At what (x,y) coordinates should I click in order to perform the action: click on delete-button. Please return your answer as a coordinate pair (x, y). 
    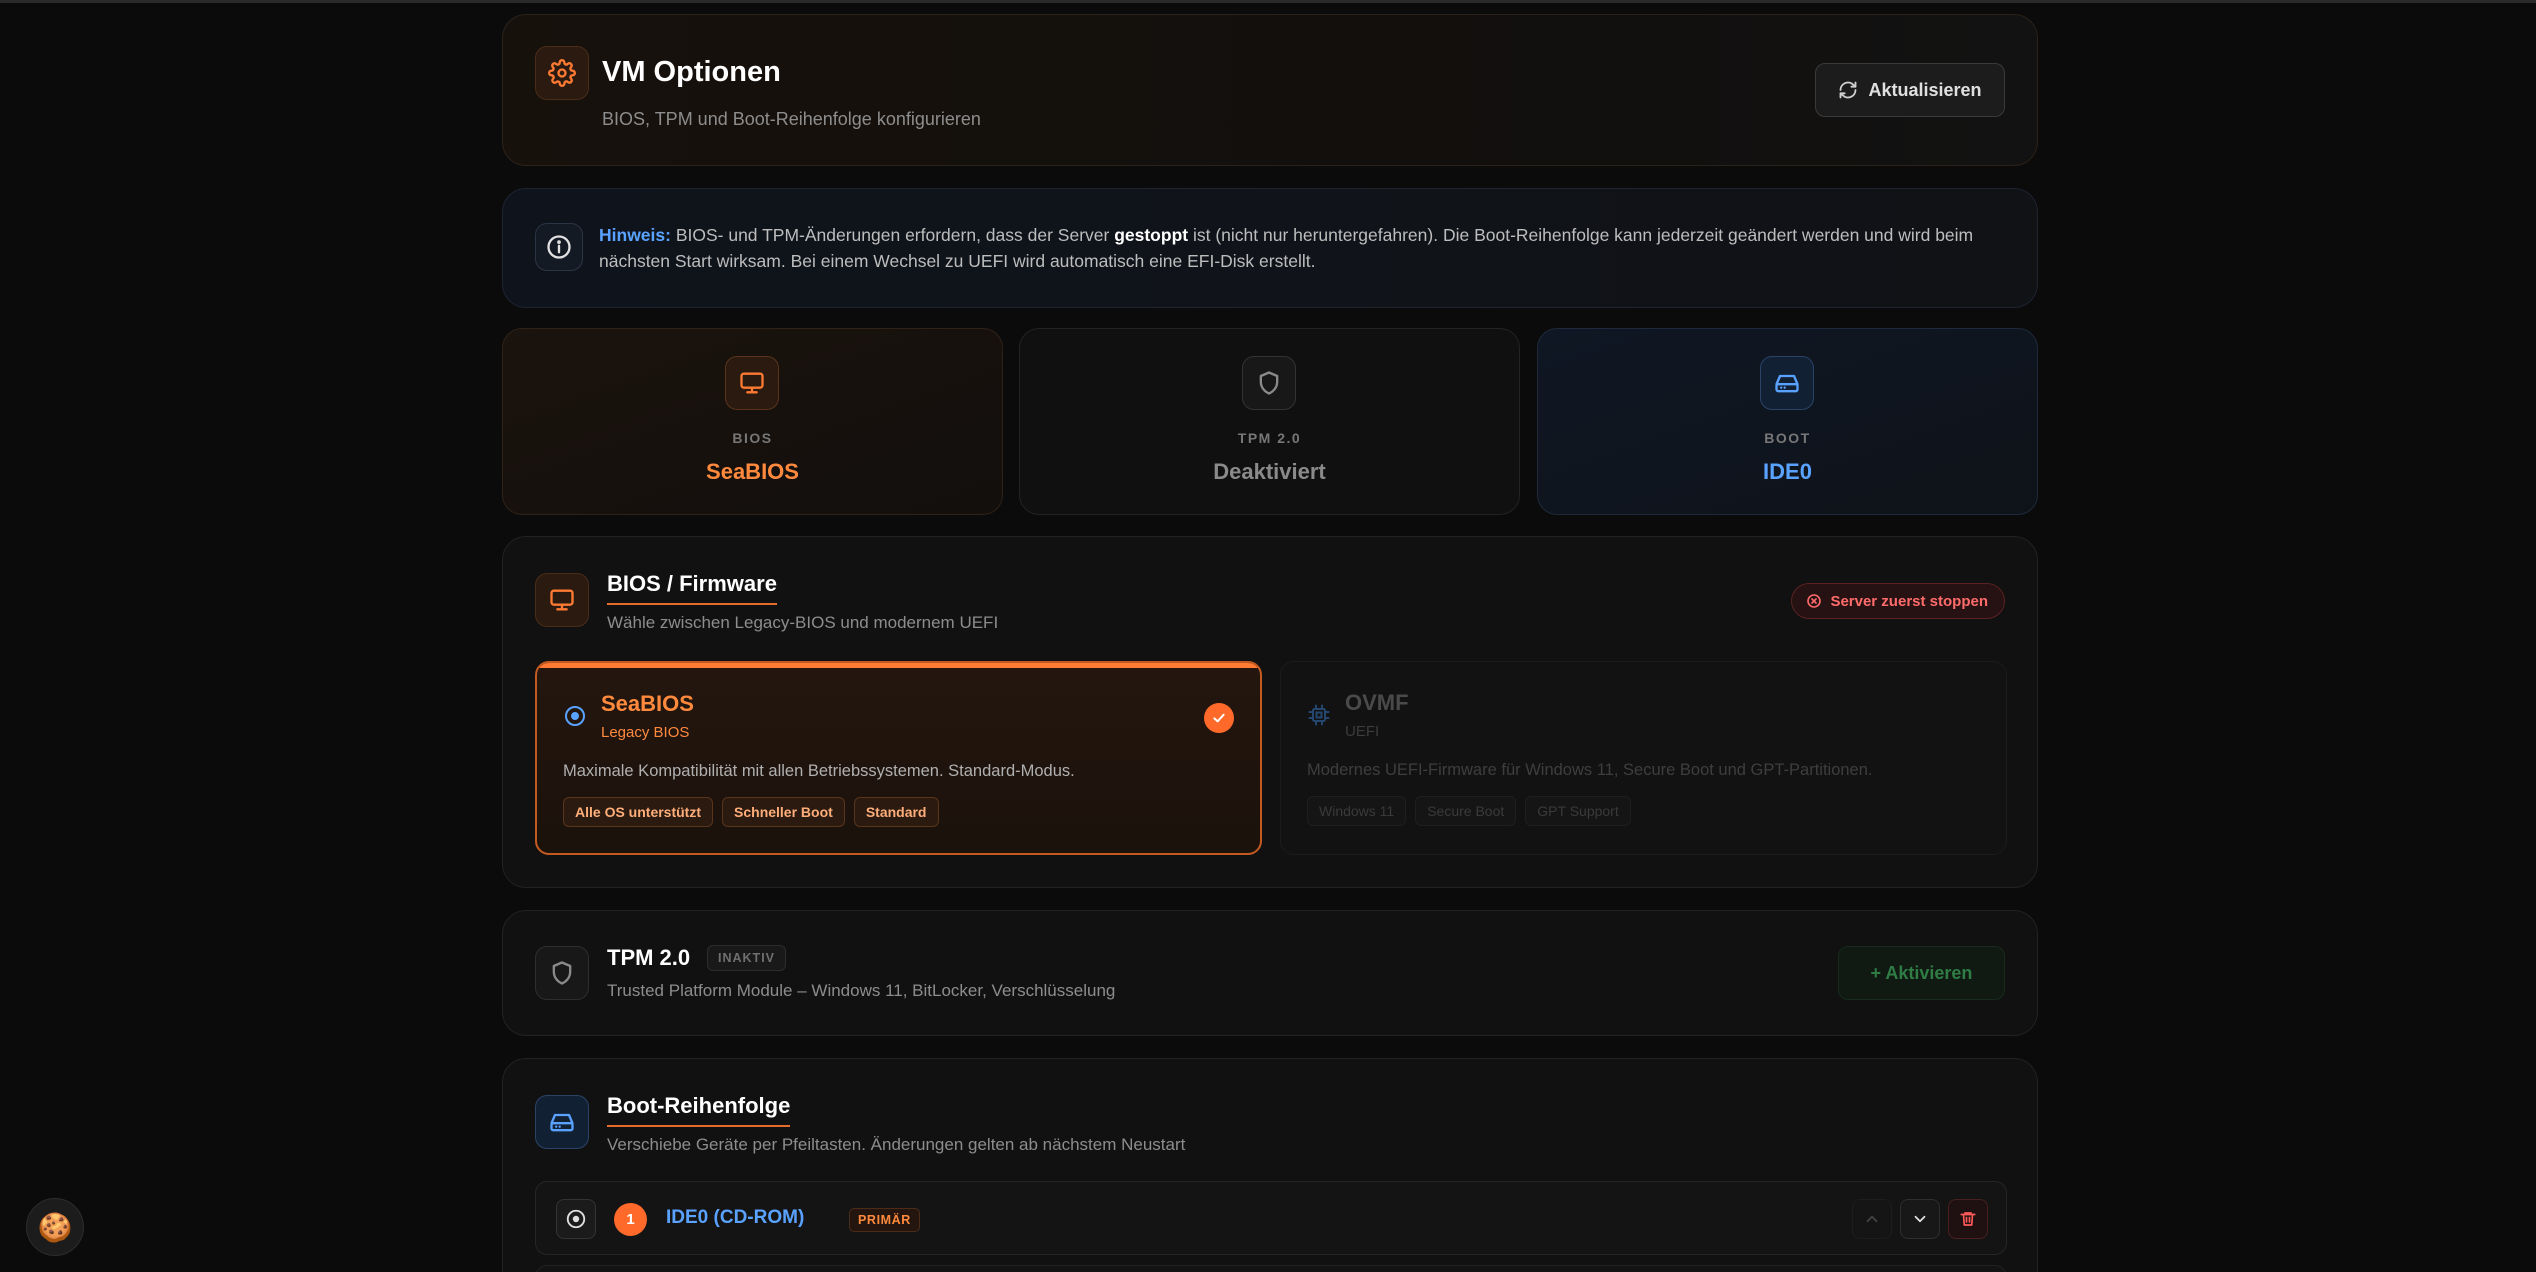
    Looking at the image, I should click on (1968, 1219).